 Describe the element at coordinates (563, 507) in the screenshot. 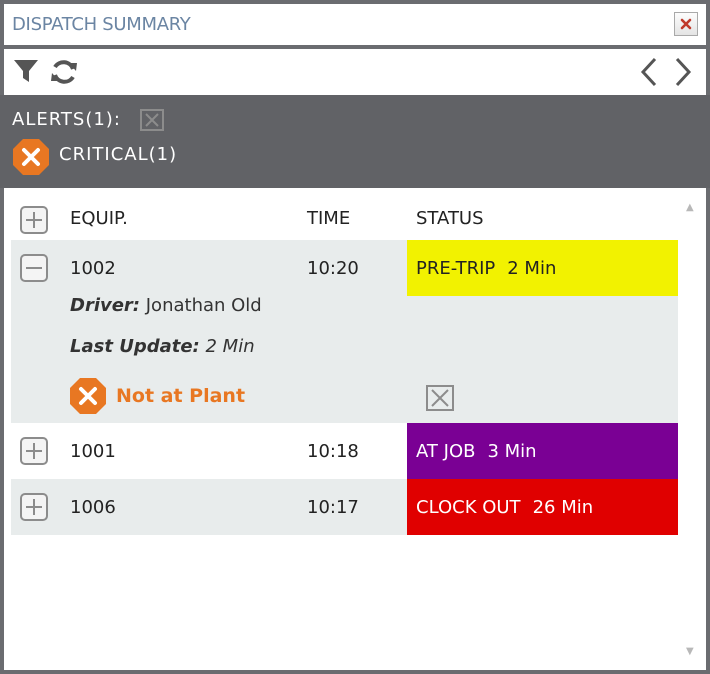

I see `status-duration: 26 Min` at that location.